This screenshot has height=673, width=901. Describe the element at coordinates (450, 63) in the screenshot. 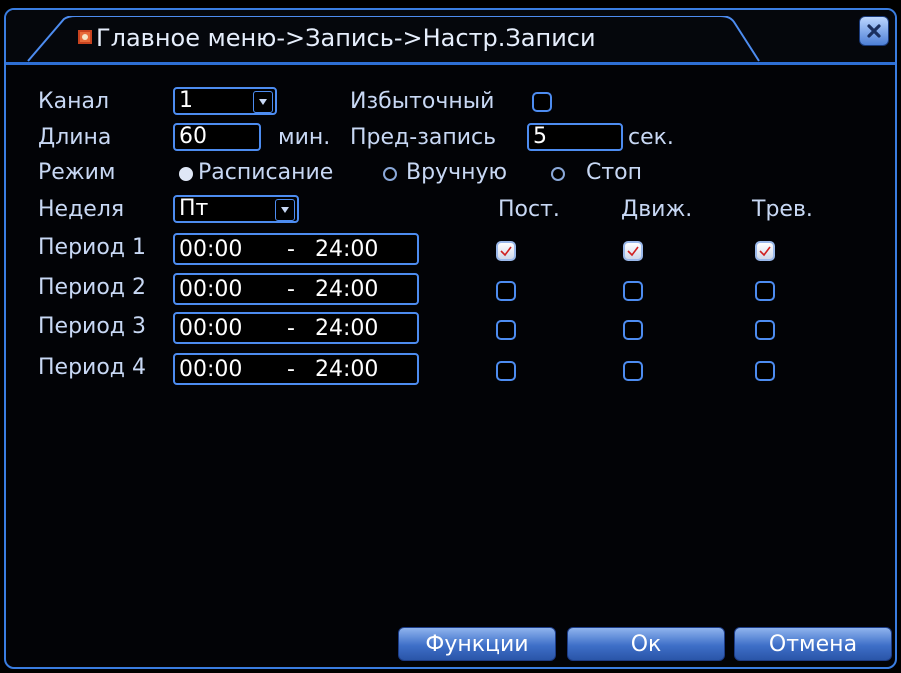

I see `title-separator` at that location.